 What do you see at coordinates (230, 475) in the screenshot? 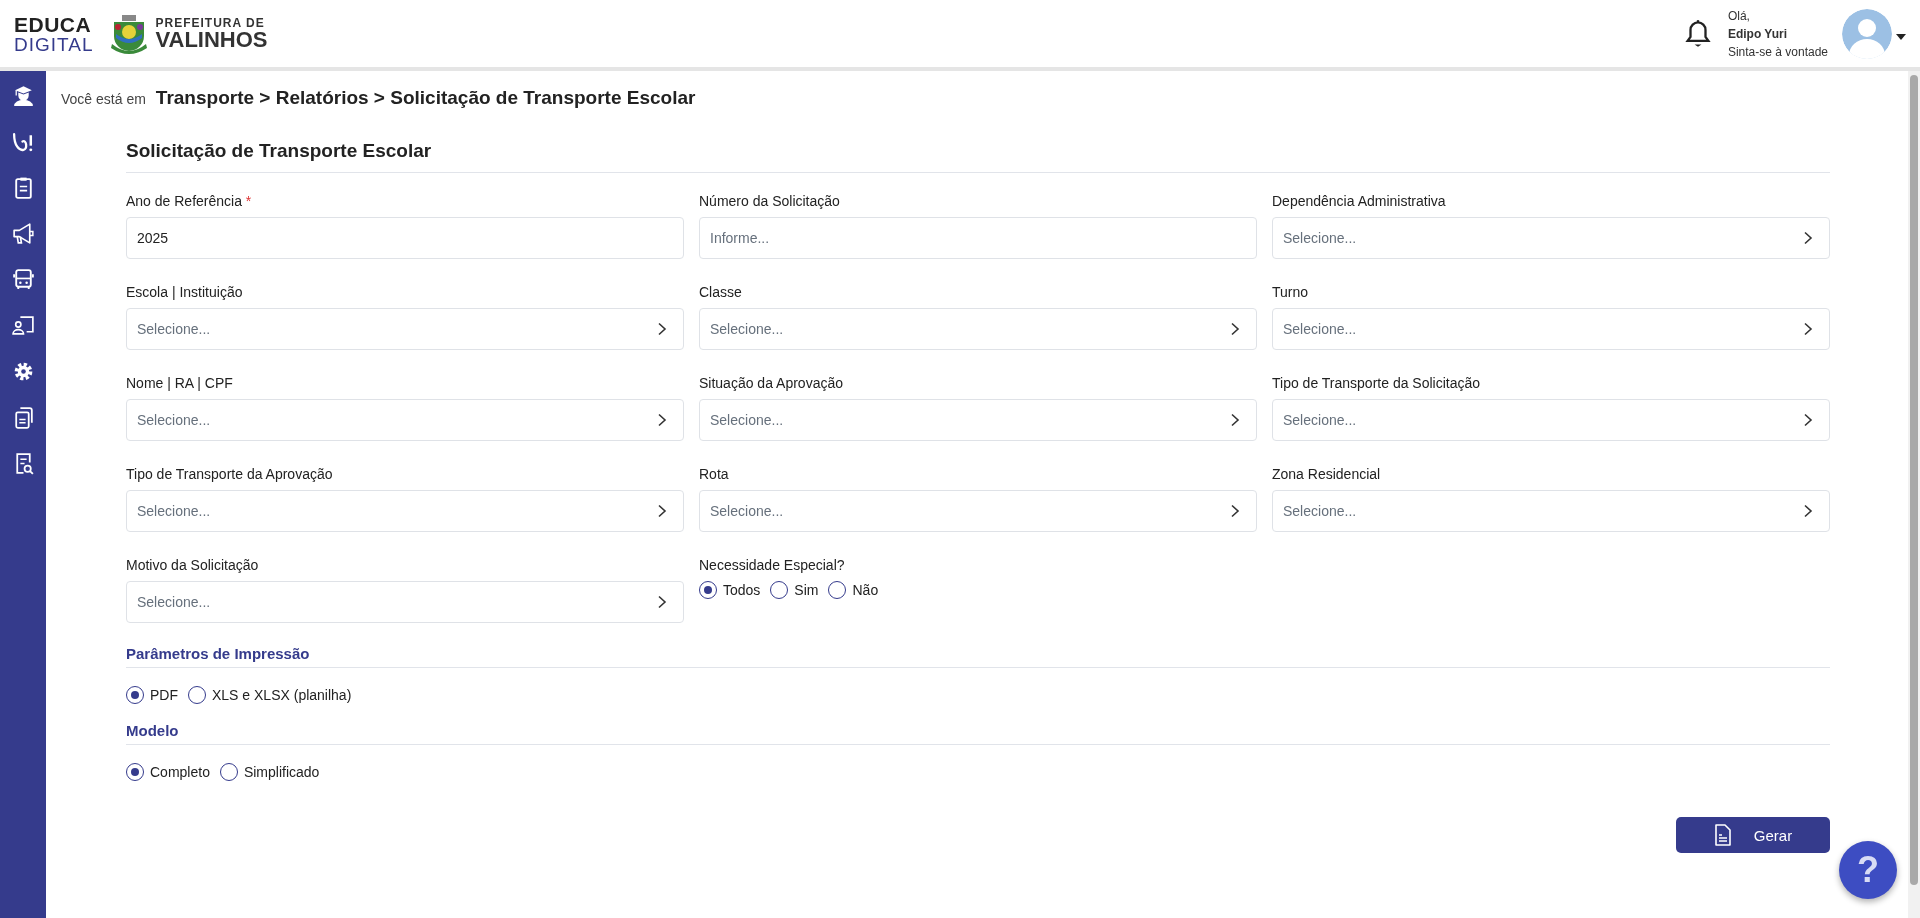
I see `field-label: Tipo de Transporte da Aprovação` at bounding box center [230, 475].